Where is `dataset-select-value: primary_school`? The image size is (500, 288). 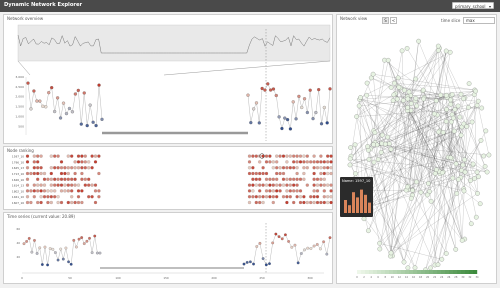 dataset-select-value: primary_school is located at coordinates (470, 6).